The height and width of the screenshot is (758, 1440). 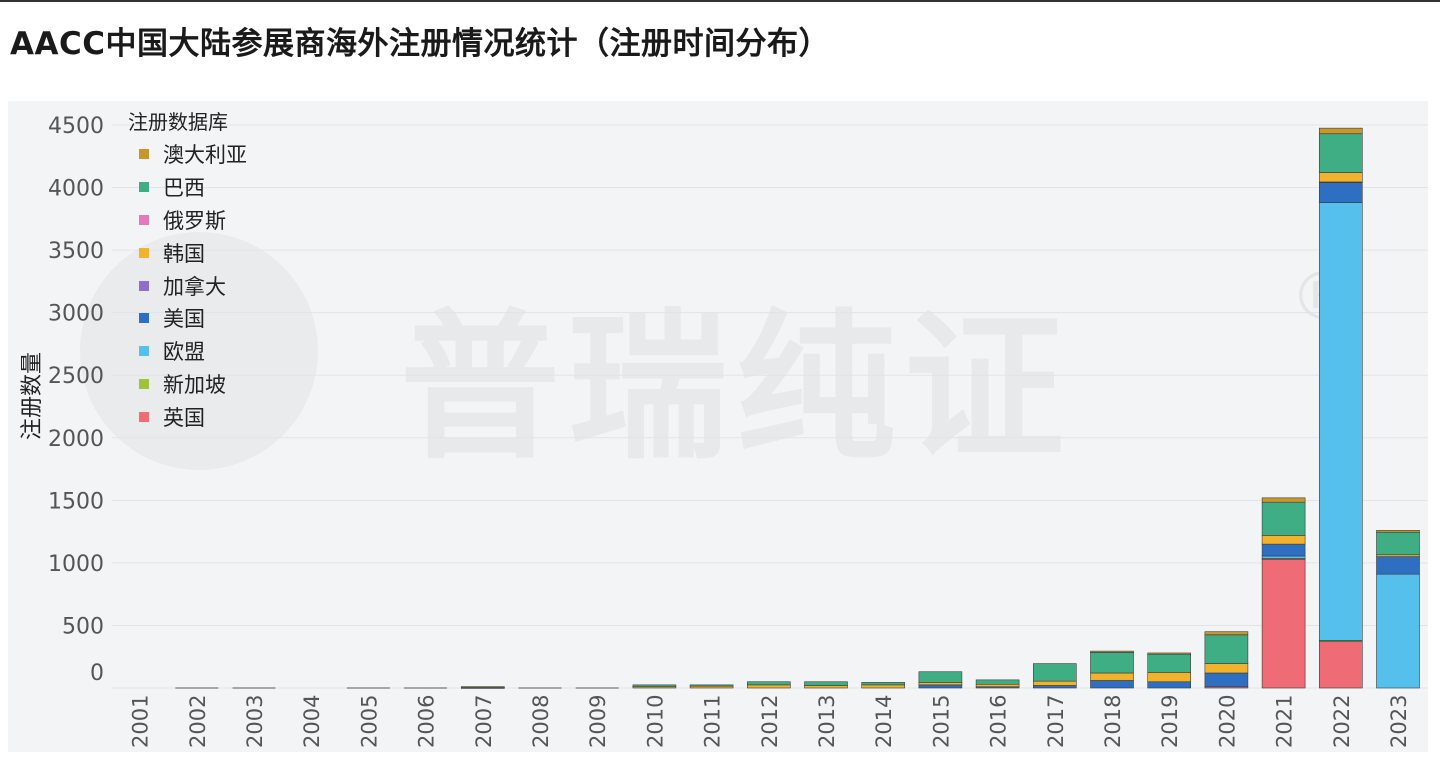 What do you see at coordinates (1113, 721) in the screenshot?
I see `x-tick-label: 2018` at bounding box center [1113, 721].